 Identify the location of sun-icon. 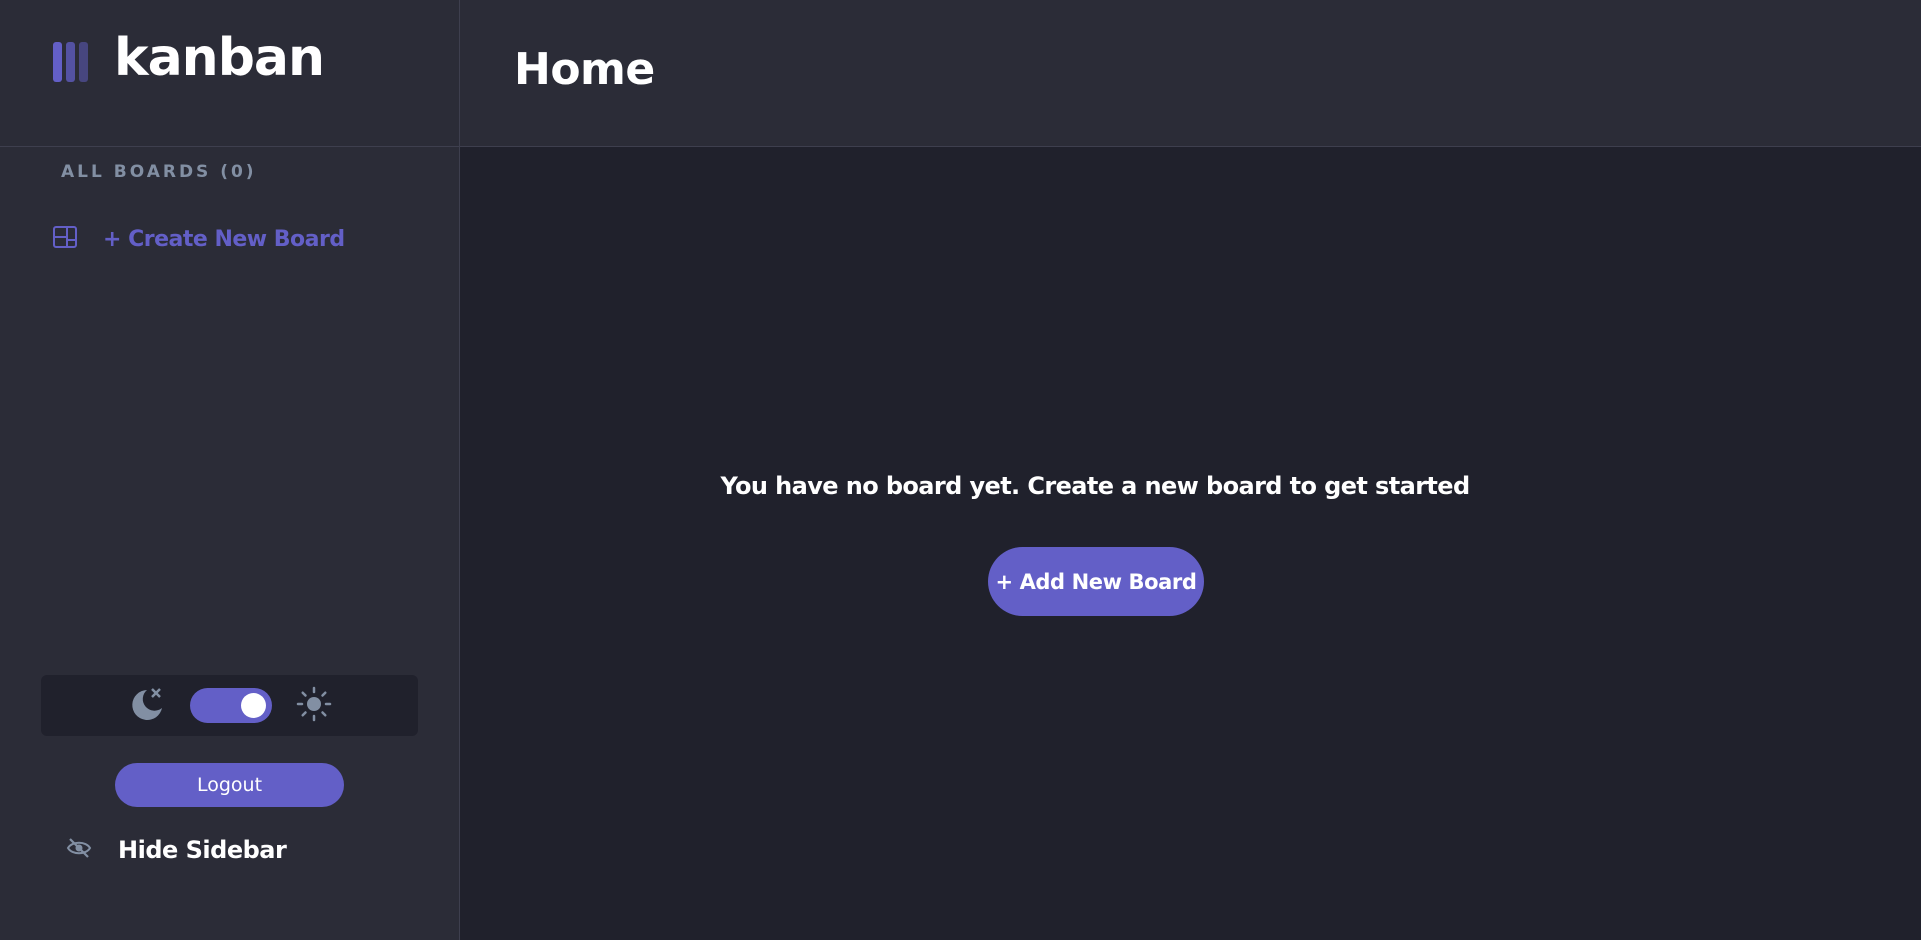
(314, 706).